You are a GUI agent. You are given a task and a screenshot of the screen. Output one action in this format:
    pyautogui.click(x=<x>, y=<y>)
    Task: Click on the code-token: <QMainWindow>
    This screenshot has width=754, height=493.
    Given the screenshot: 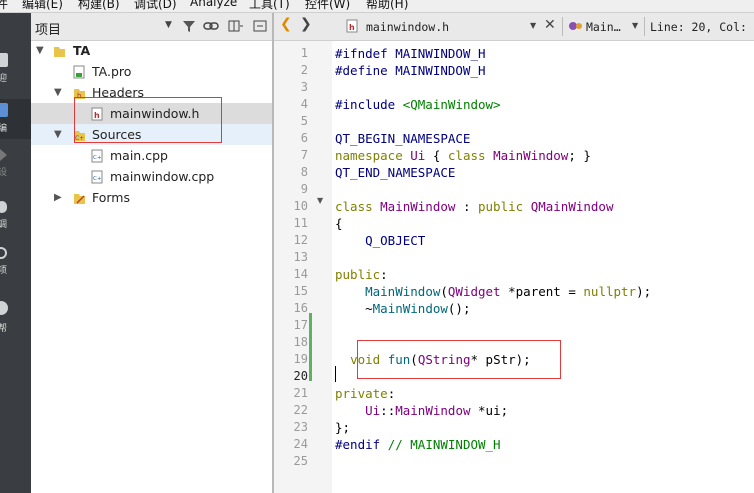 What is the action you would take?
    pyautogui.click(x=451, y=104)
    